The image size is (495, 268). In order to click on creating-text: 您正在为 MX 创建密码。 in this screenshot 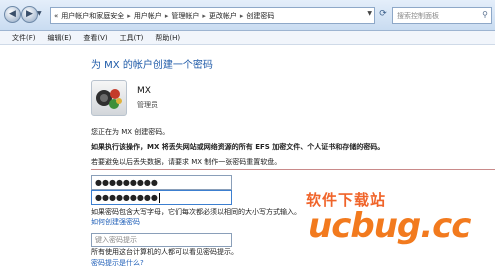, I will do `click(130, 132)`.